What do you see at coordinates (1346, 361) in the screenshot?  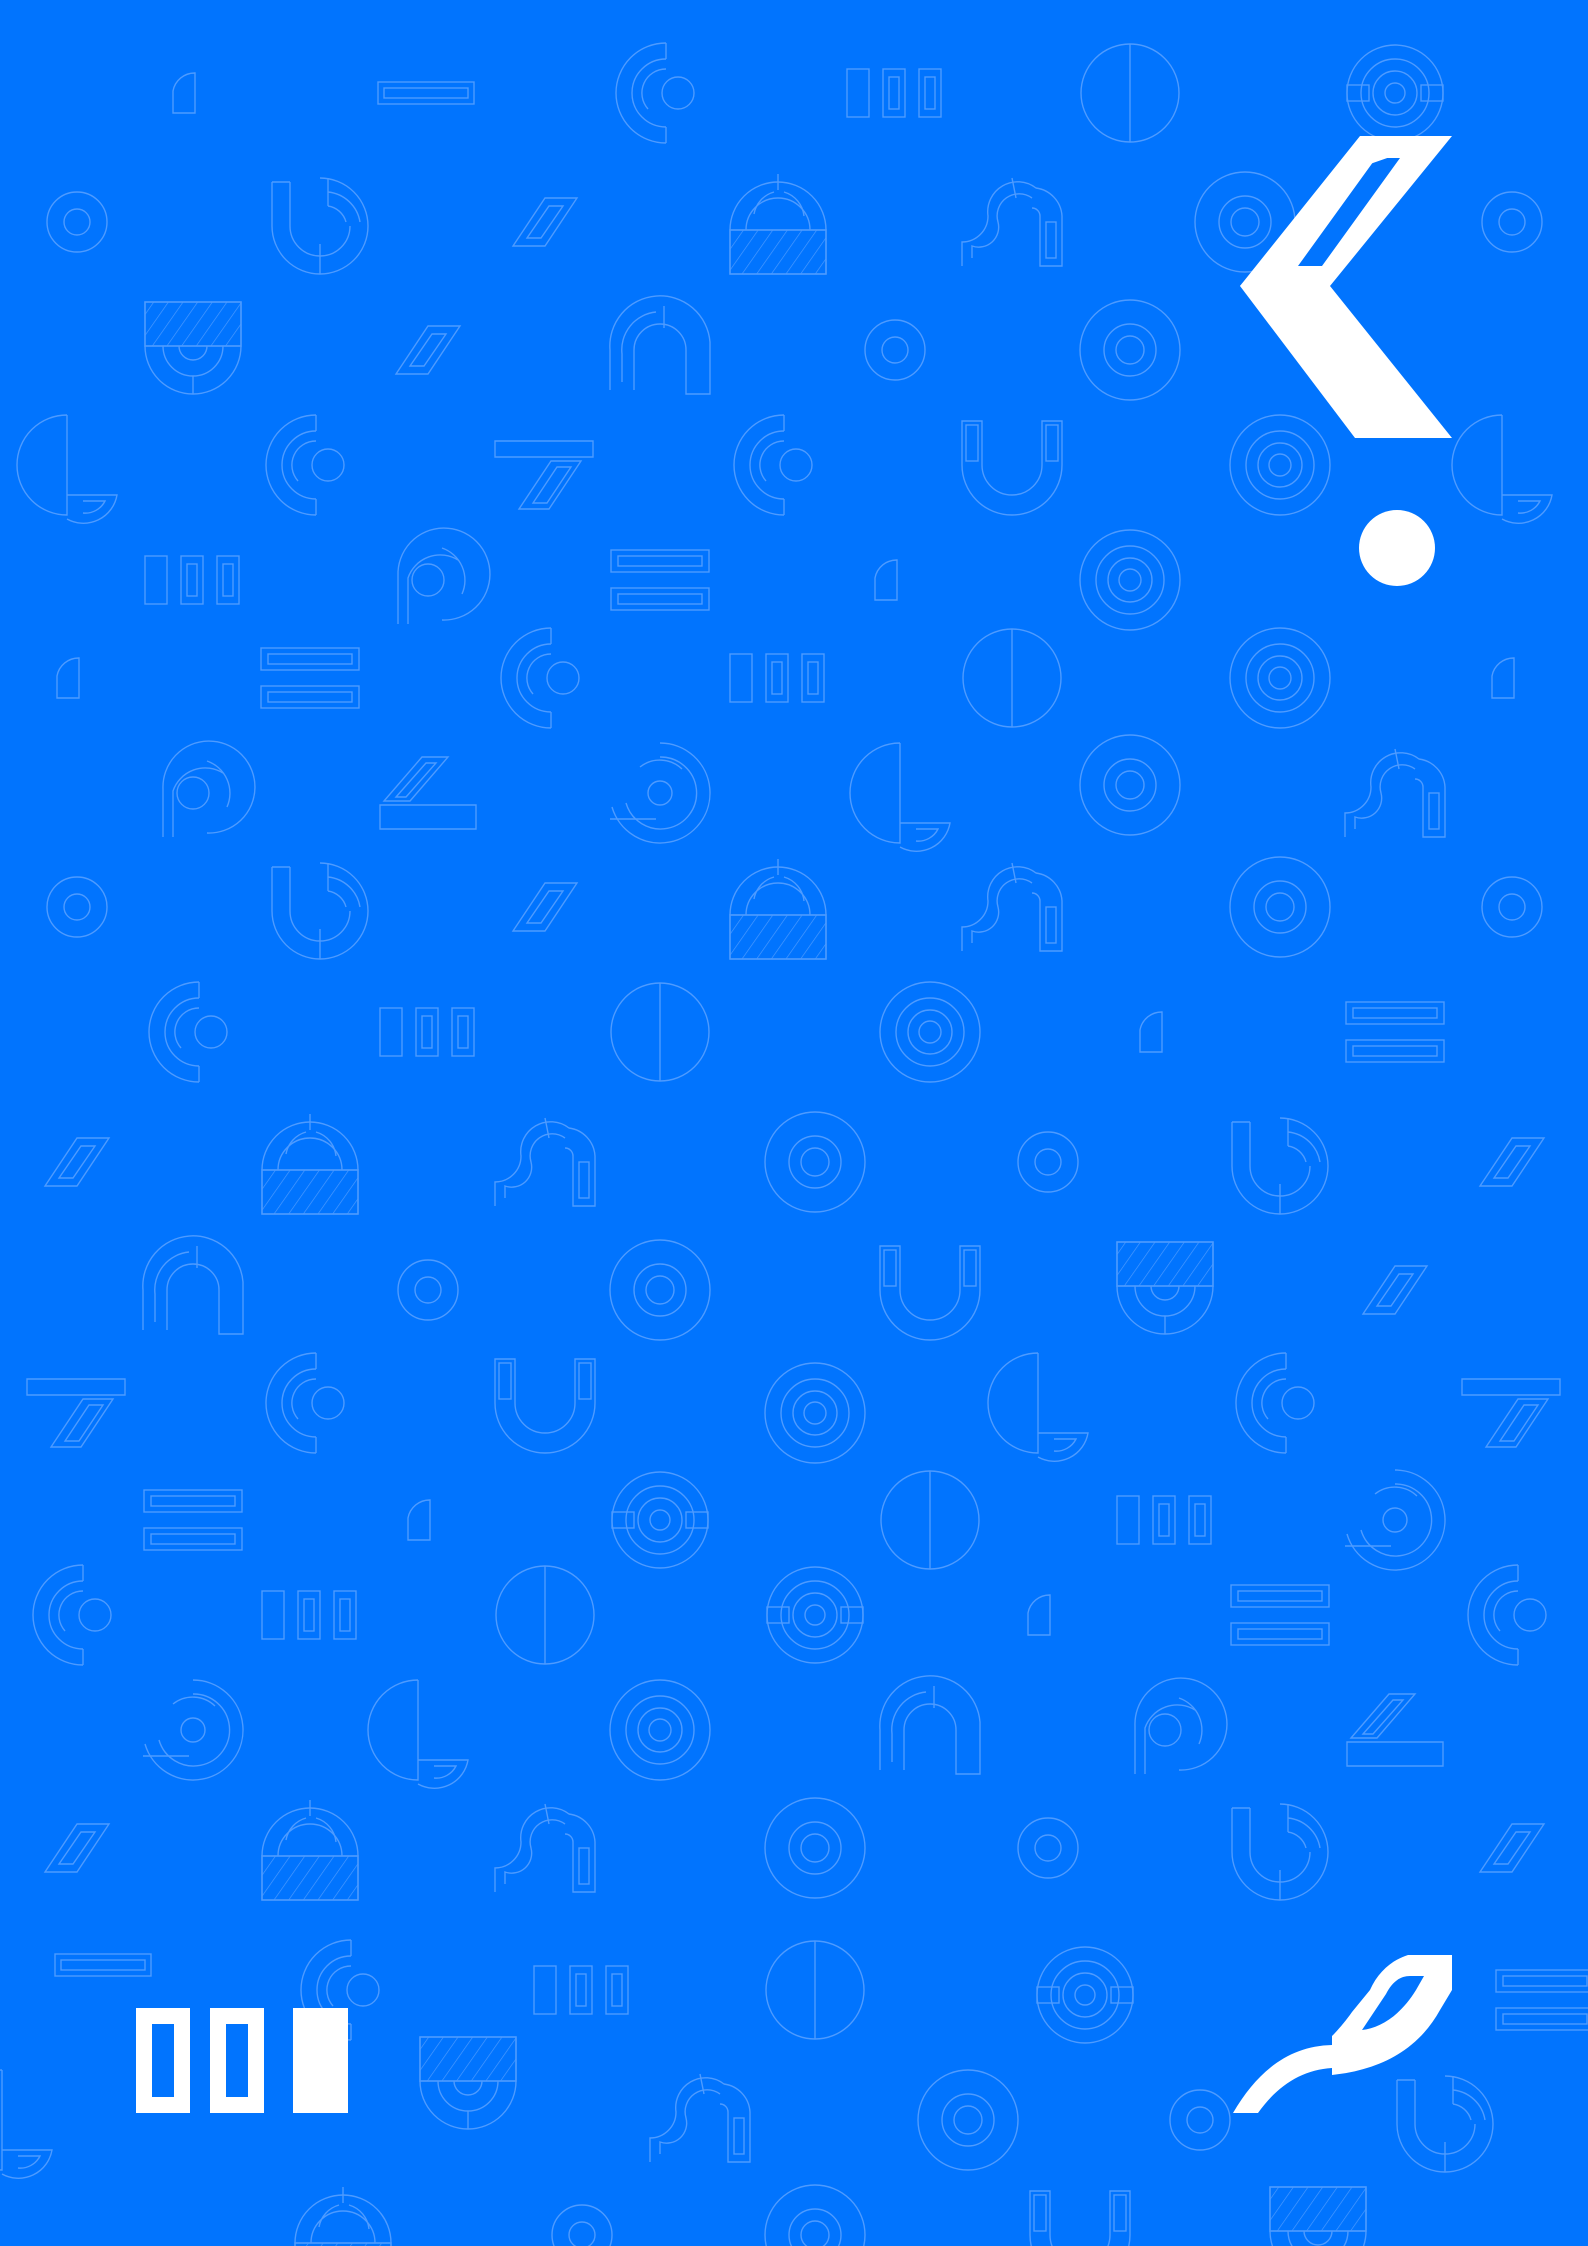 I see `chevron-exclamation-logo` at bounding box center [1346, 361].